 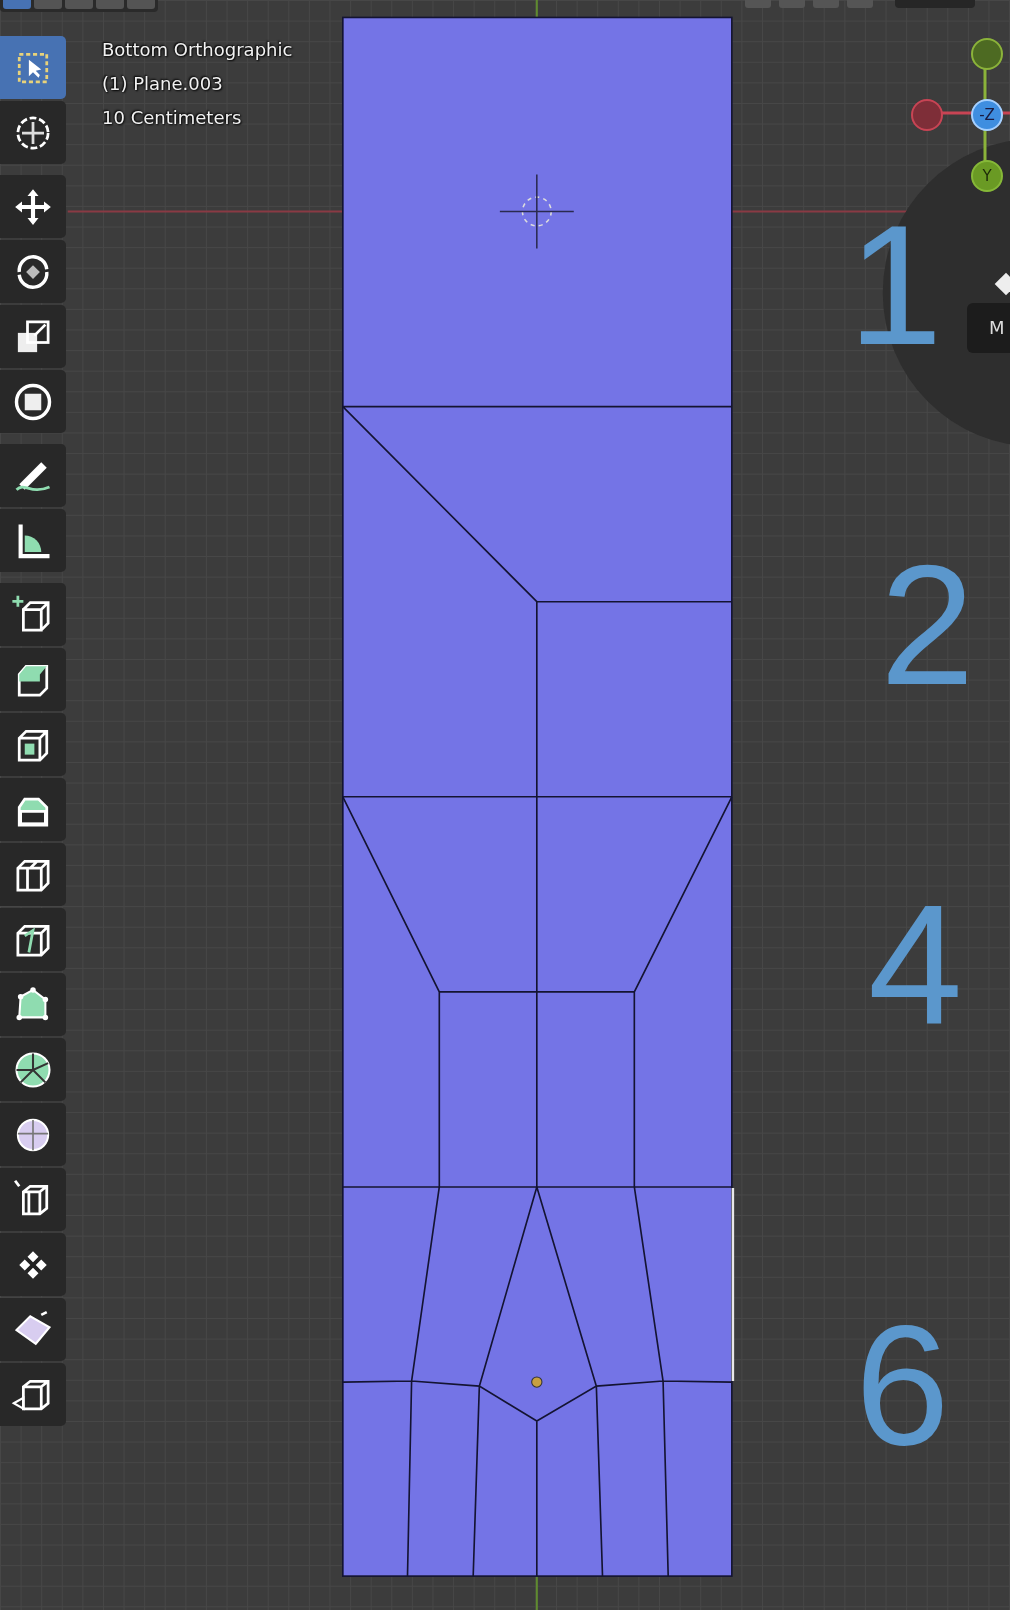 What do you see at coordinates (197, 50) in the screenshot?
I see `viewport-info-text: Bottom Orthographic` at bounding box center [197, 50].